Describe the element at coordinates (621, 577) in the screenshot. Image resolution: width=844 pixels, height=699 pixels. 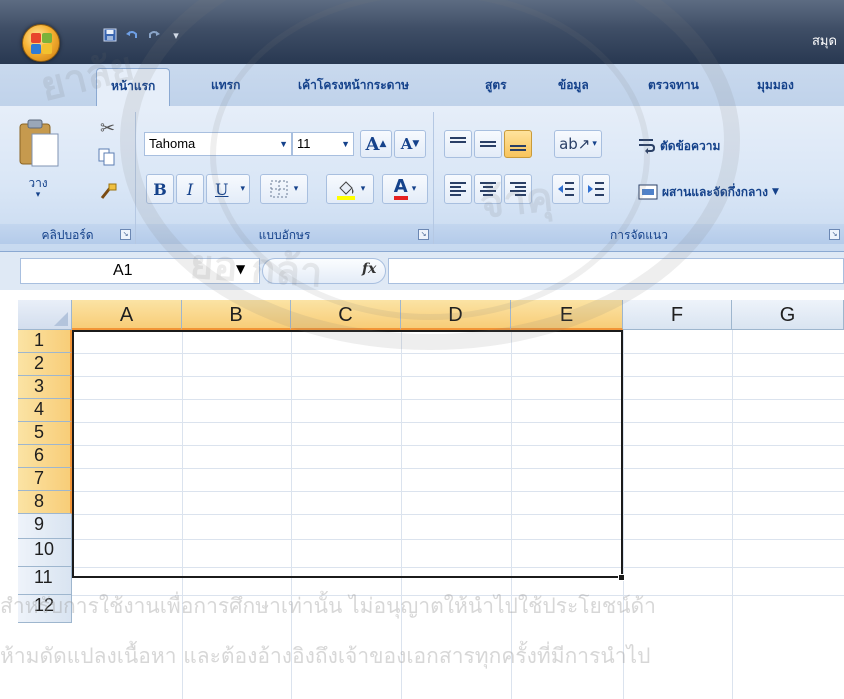
I see `fill-handle` at that location.